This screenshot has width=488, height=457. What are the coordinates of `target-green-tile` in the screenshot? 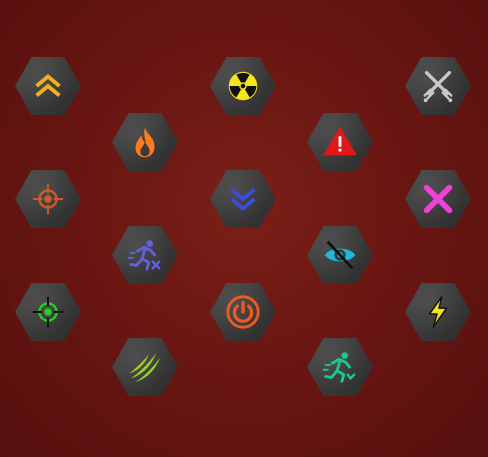 It's located at (48, 312).